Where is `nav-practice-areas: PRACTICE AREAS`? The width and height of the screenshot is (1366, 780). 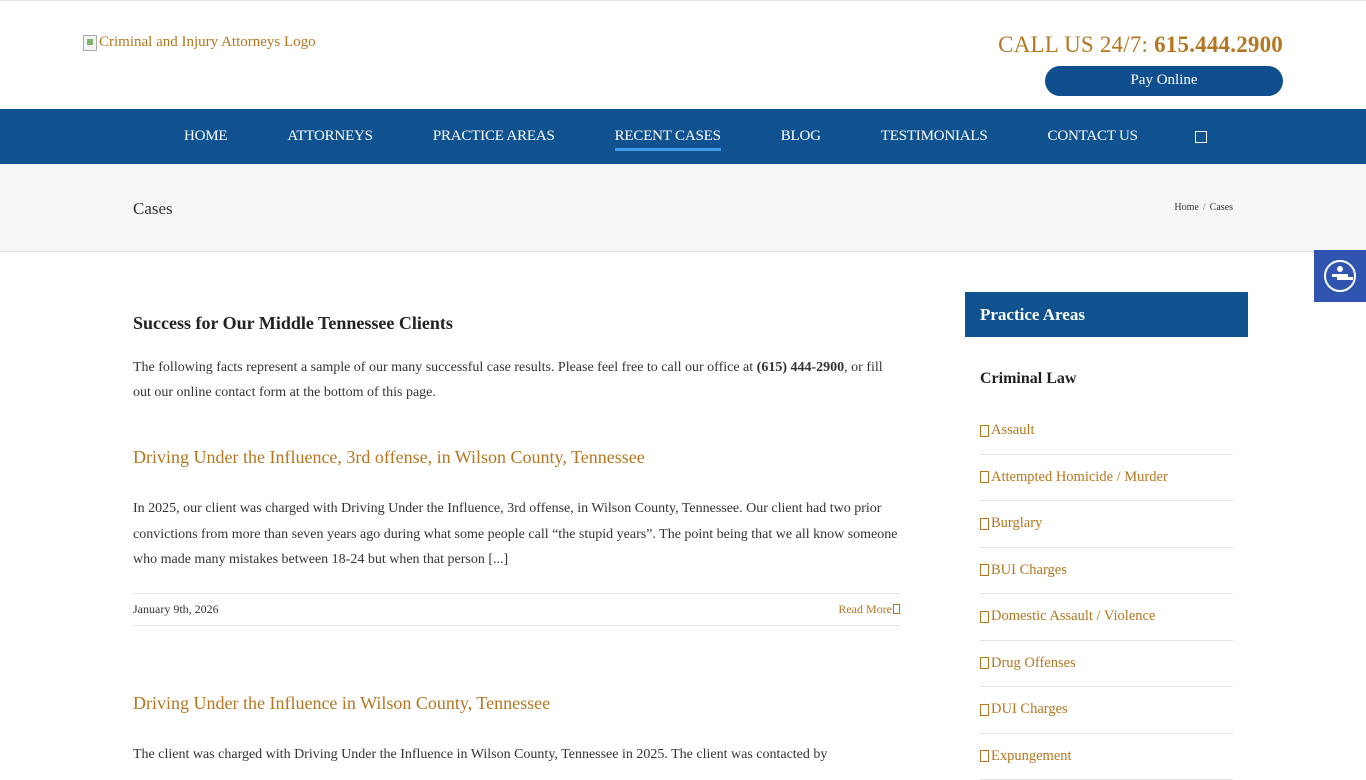
nav-practice-areas: PRACTICE AREAS is located at coordinates (494, 136).